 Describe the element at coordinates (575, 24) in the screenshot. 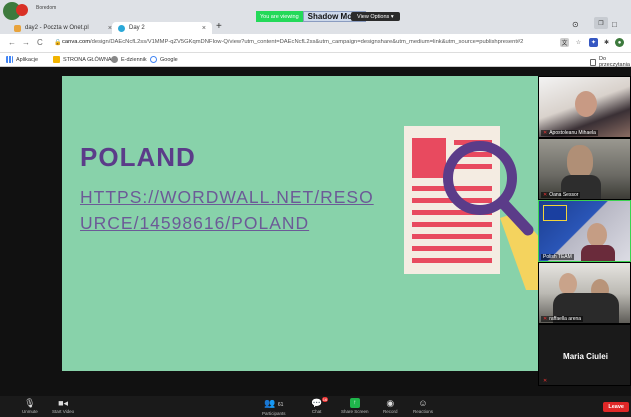

I see `tab-search-icon: ⊙` at that location.